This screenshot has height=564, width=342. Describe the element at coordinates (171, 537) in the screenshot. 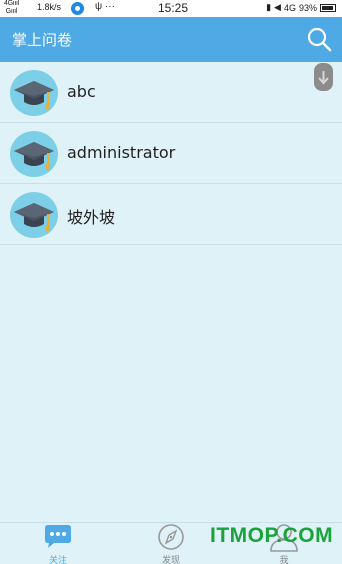

I see `compass-icon` at that location.